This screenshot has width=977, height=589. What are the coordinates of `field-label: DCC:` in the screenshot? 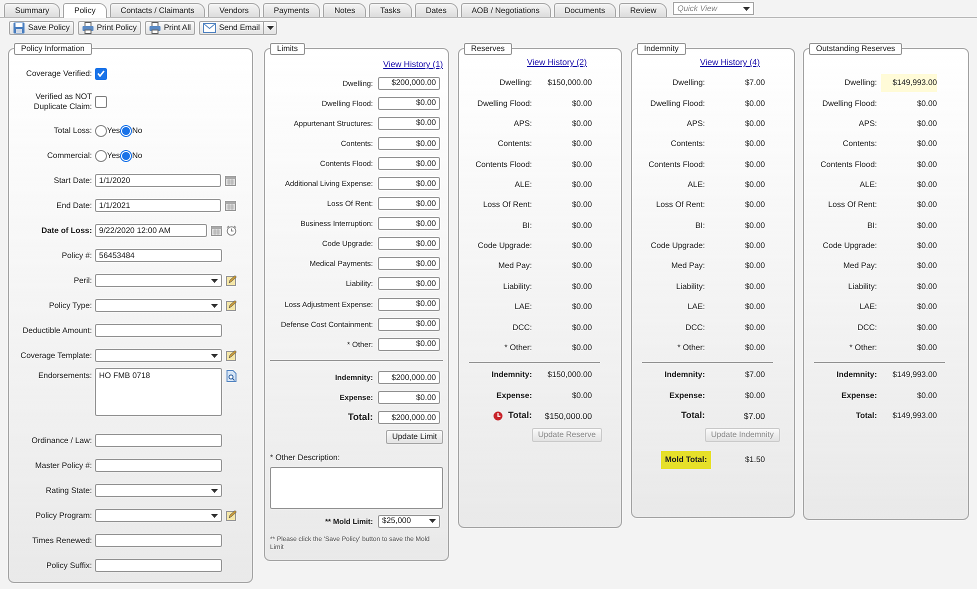 It's located at (866, 327).